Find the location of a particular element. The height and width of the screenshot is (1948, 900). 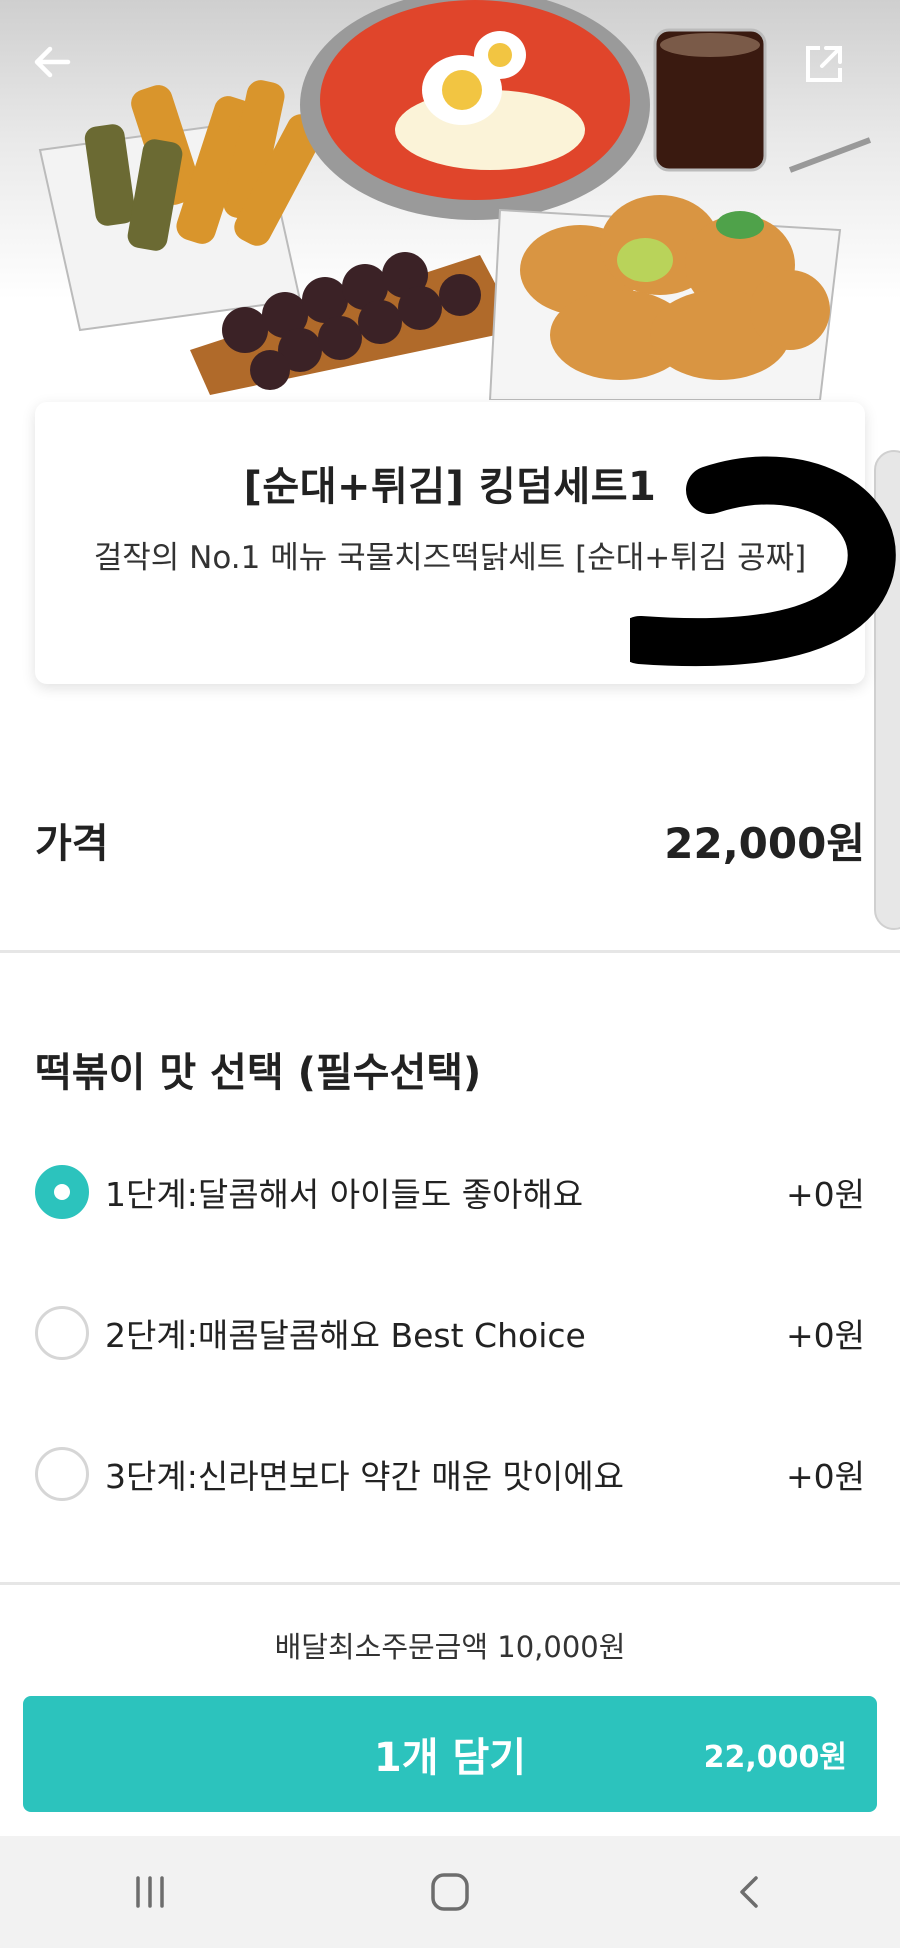

option-item: 3단계:신라면보다 약간 매운 맛이에요 +0원 is located at coordinates (450, 1474).